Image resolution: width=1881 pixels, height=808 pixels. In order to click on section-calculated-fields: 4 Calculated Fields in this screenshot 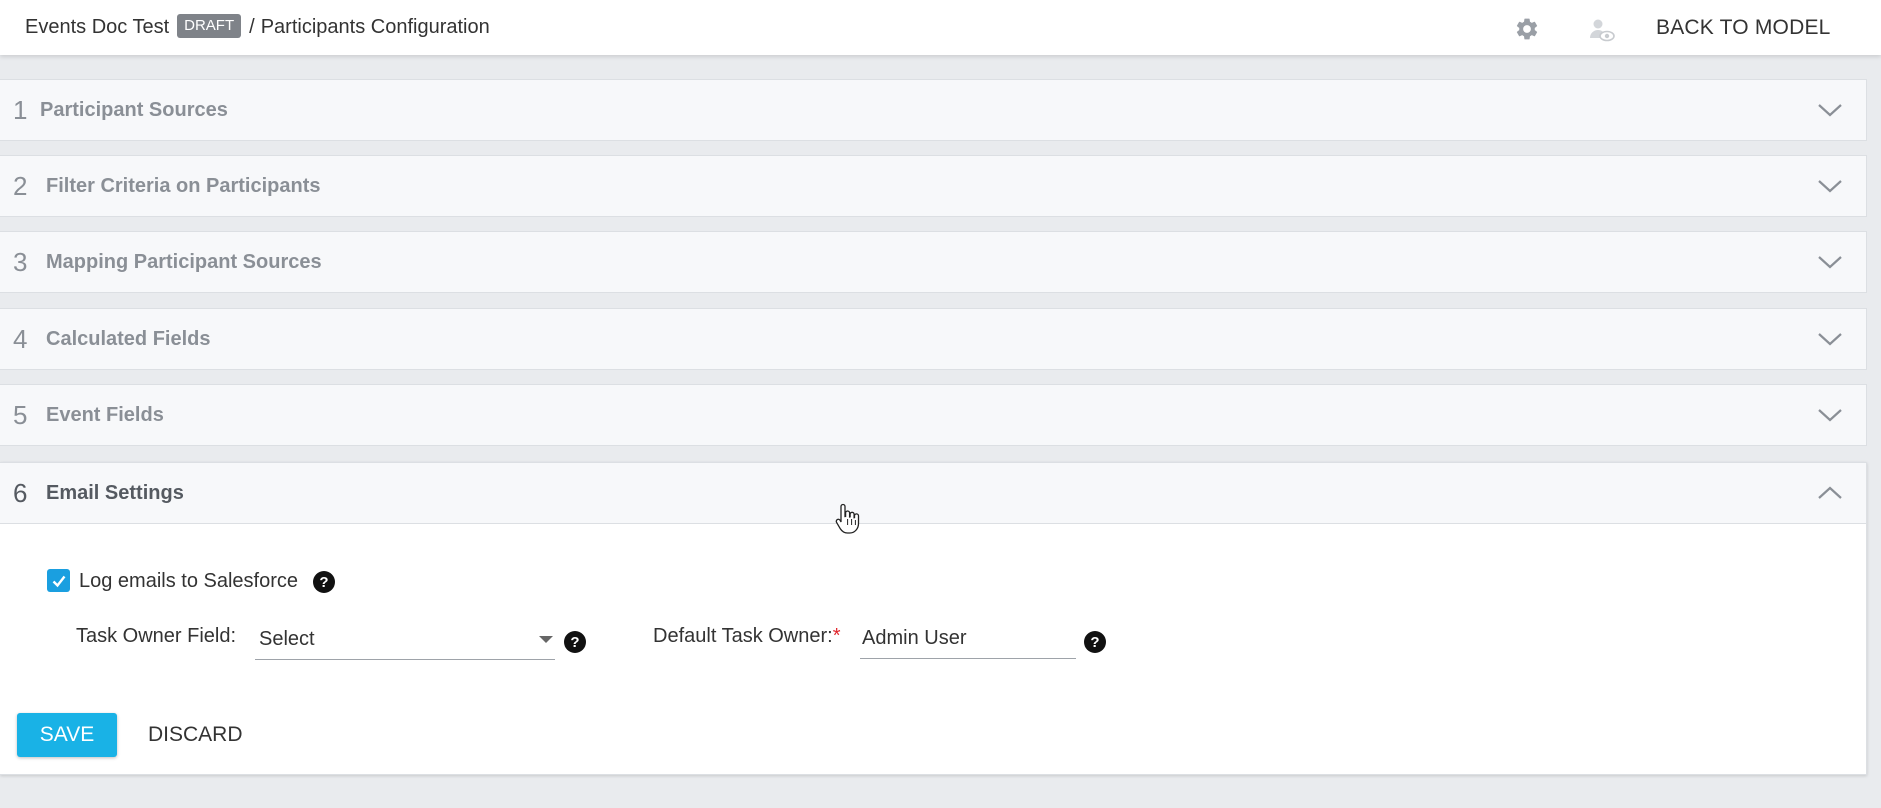, I will do `click(933, 339)`.